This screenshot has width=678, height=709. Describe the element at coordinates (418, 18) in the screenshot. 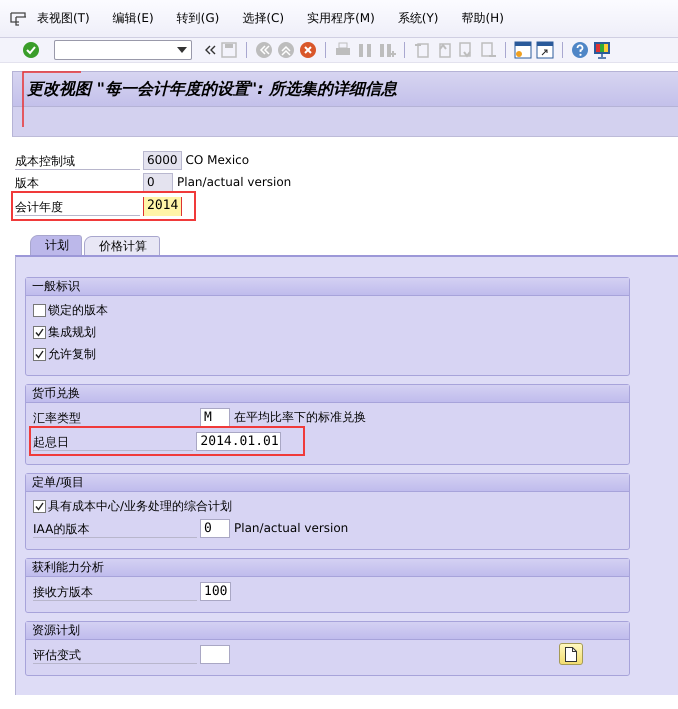

I see `menu-item: 系统(Y)` at that location.